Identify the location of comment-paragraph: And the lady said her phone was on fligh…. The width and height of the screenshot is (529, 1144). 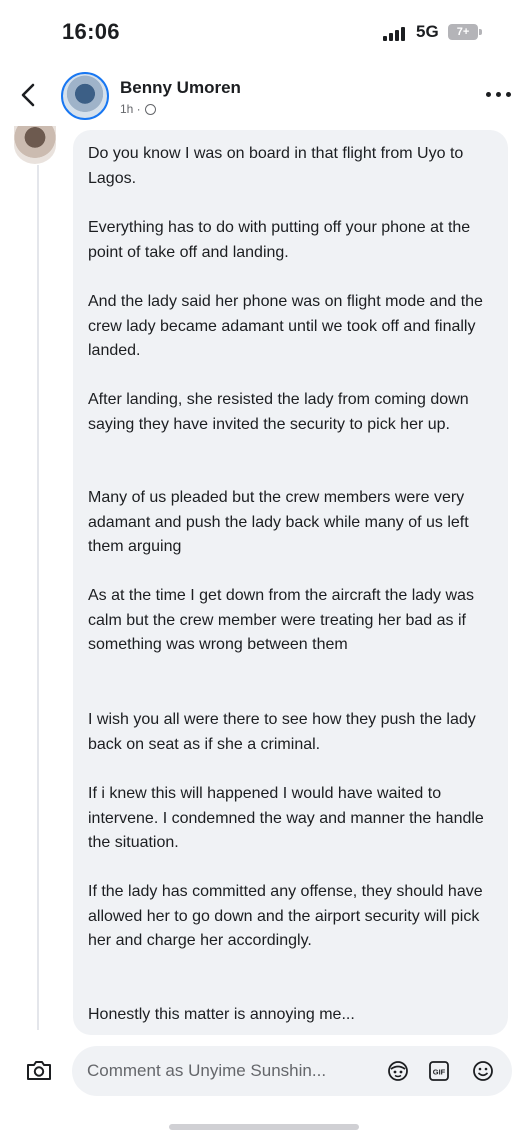
(285, 326).